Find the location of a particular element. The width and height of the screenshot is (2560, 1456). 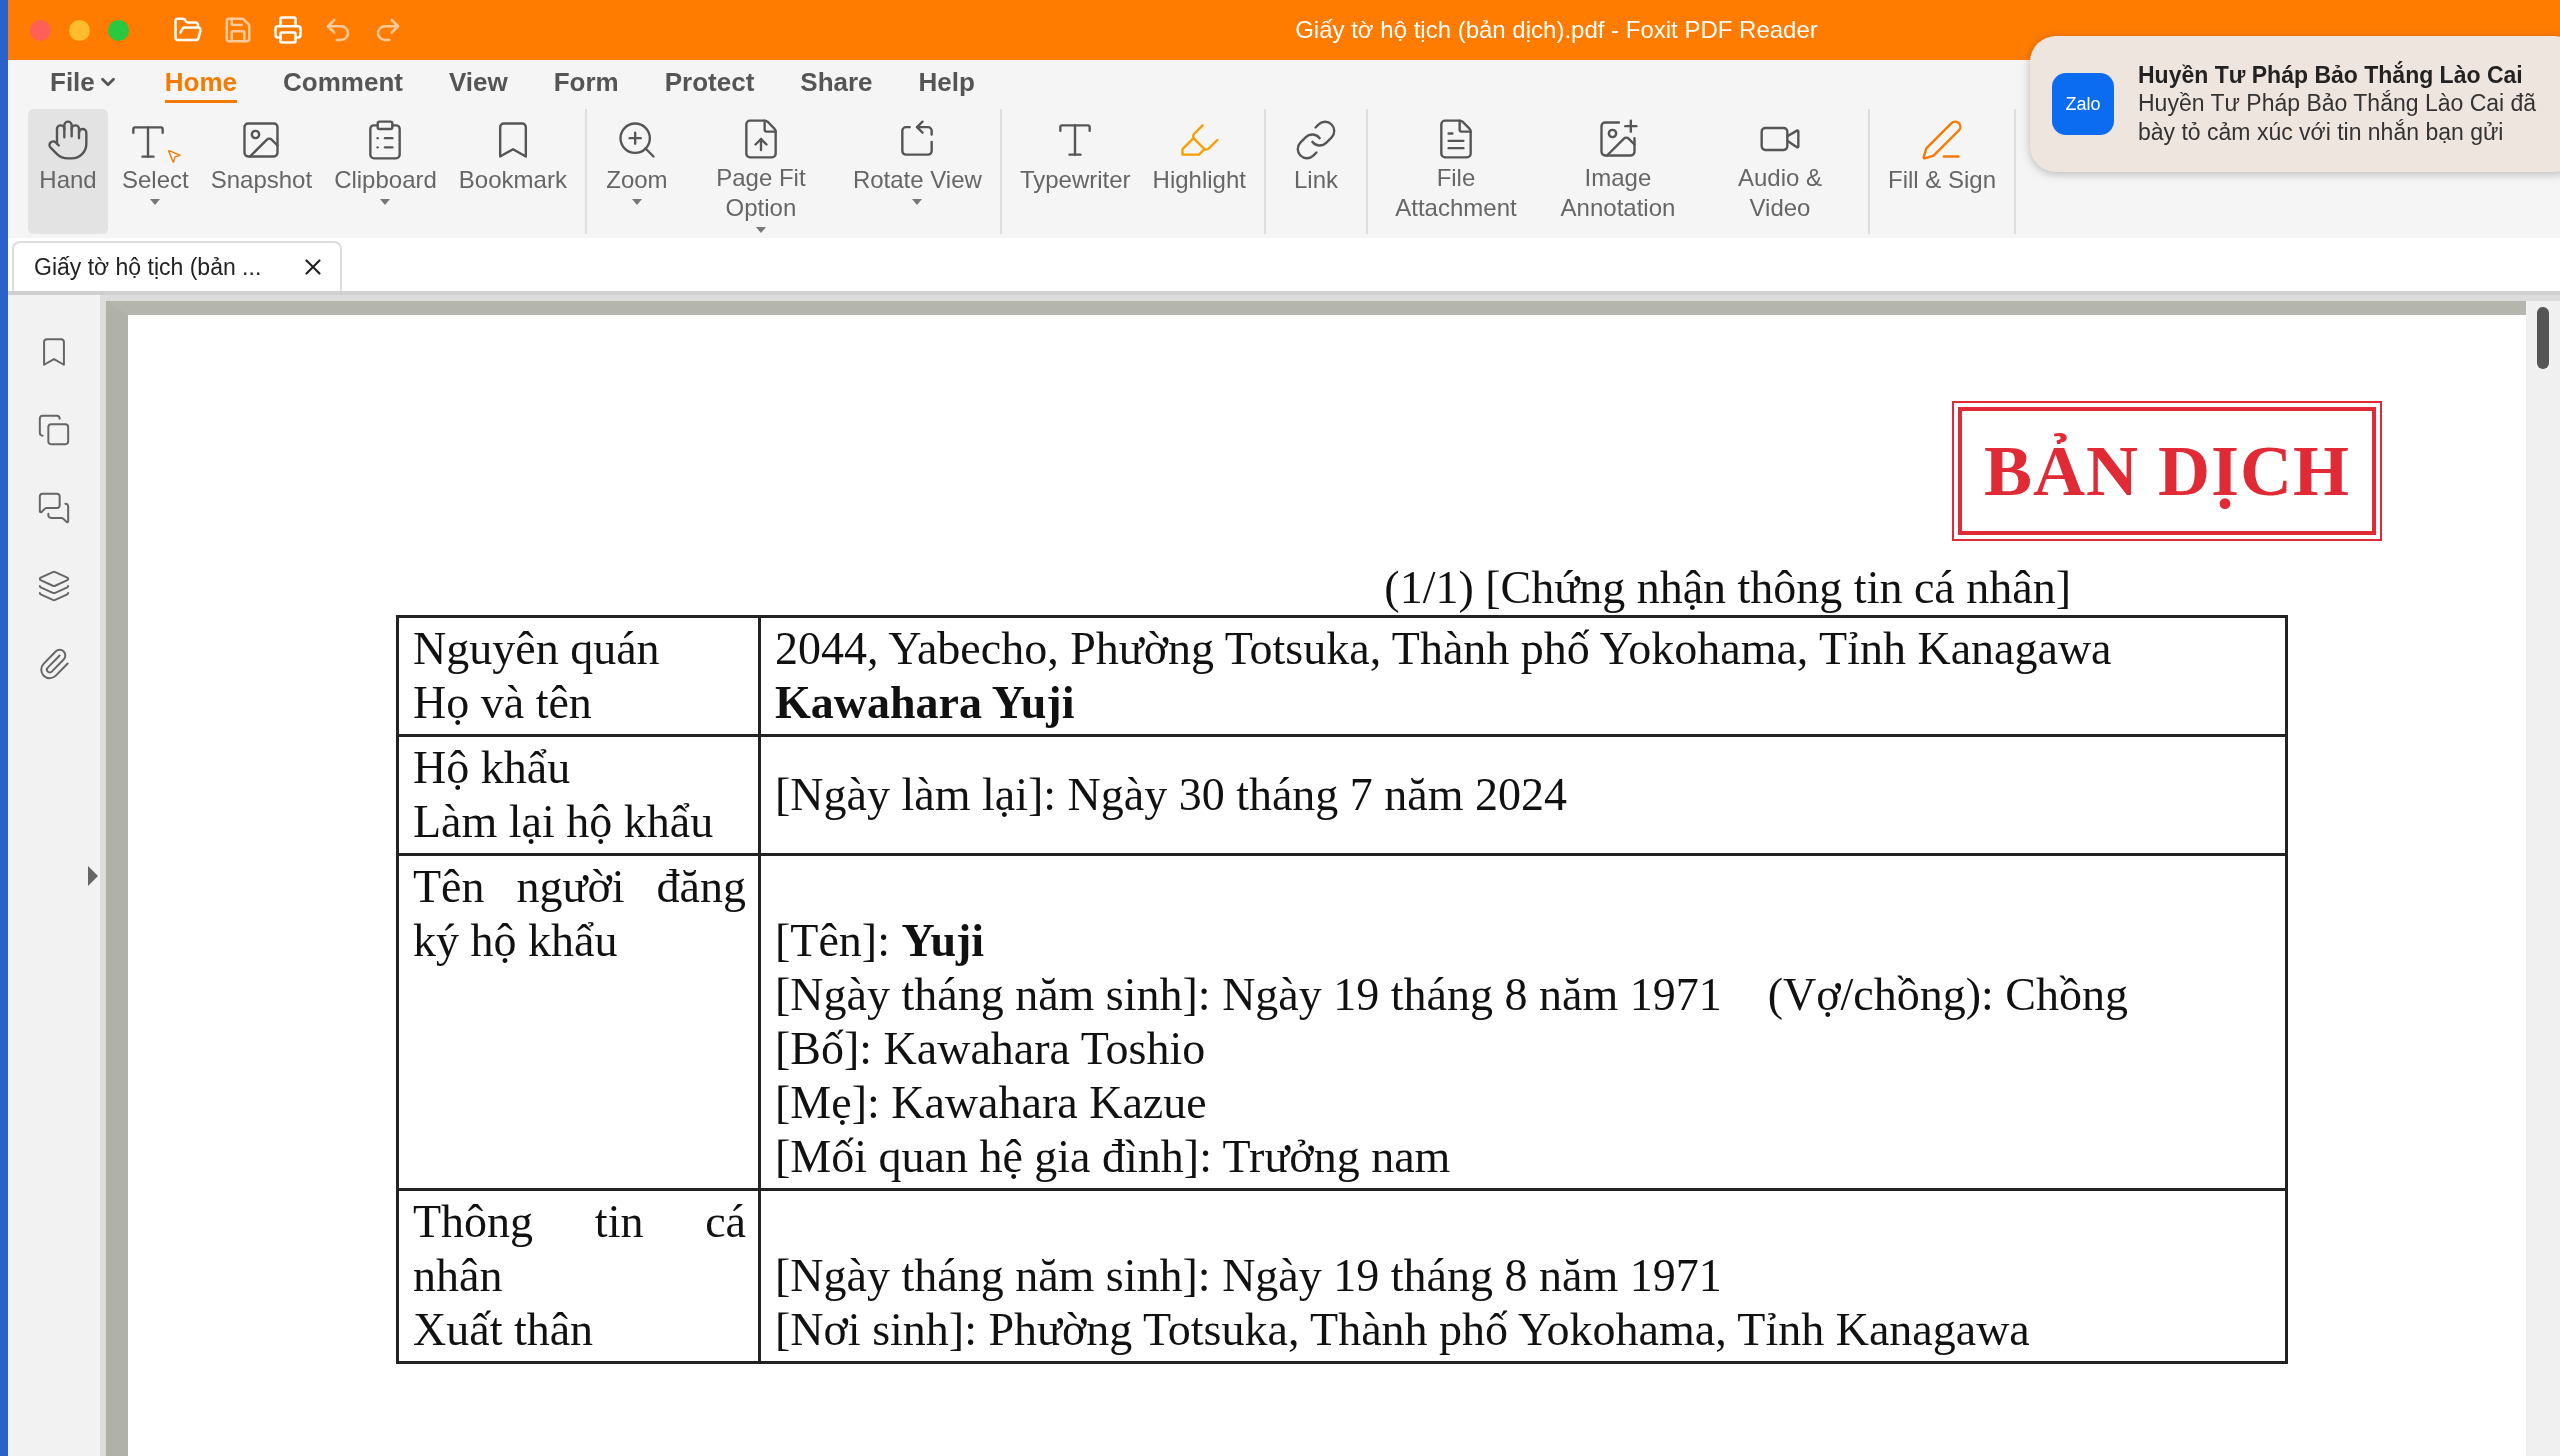

app-logo: Zalo is located at coordinates (2083, 104).